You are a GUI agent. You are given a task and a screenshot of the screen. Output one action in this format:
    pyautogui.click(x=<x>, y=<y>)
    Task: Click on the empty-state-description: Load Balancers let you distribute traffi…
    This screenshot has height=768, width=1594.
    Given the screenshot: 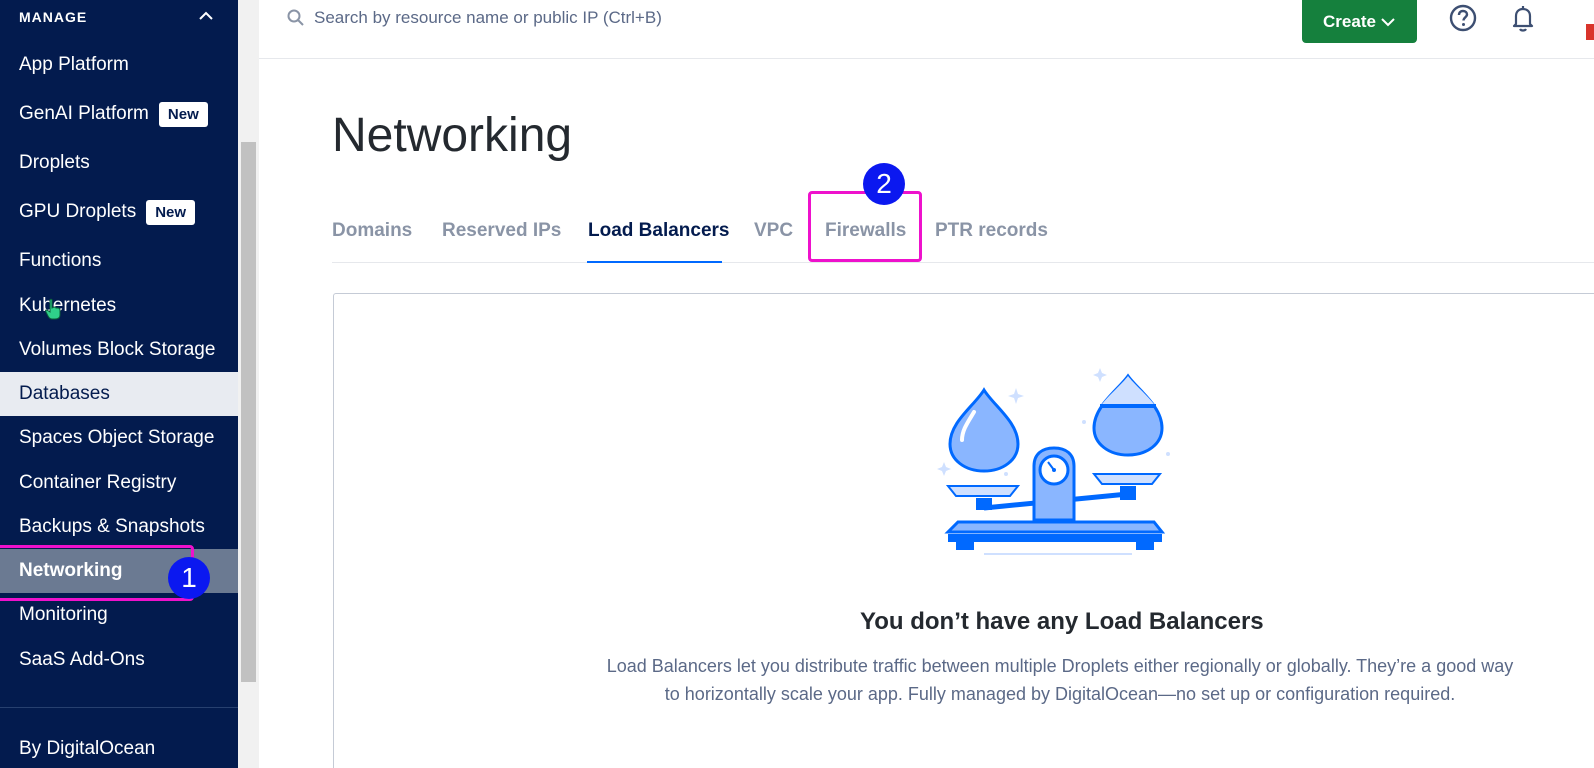 What is the action you would take?
    pyautogui.click(x=1060, y=680)
    